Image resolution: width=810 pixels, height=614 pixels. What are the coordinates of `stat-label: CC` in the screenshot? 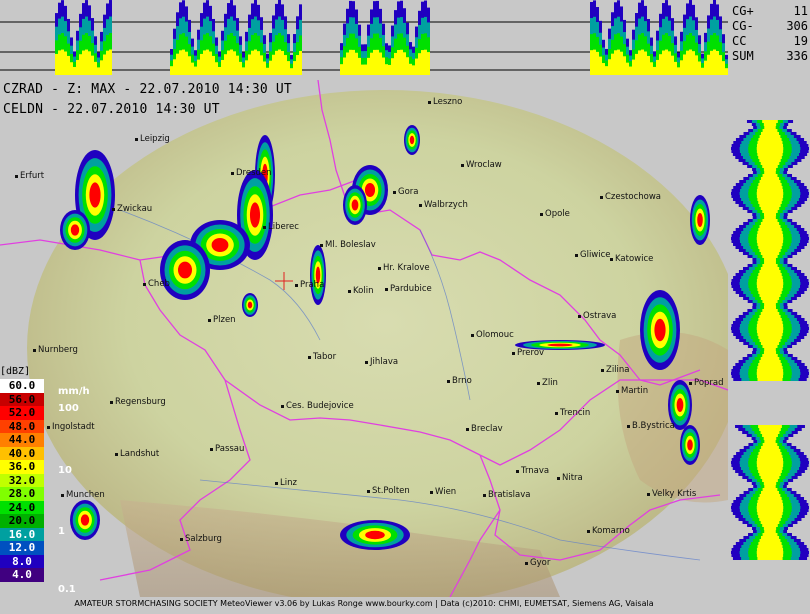 It's located at (739, 41).